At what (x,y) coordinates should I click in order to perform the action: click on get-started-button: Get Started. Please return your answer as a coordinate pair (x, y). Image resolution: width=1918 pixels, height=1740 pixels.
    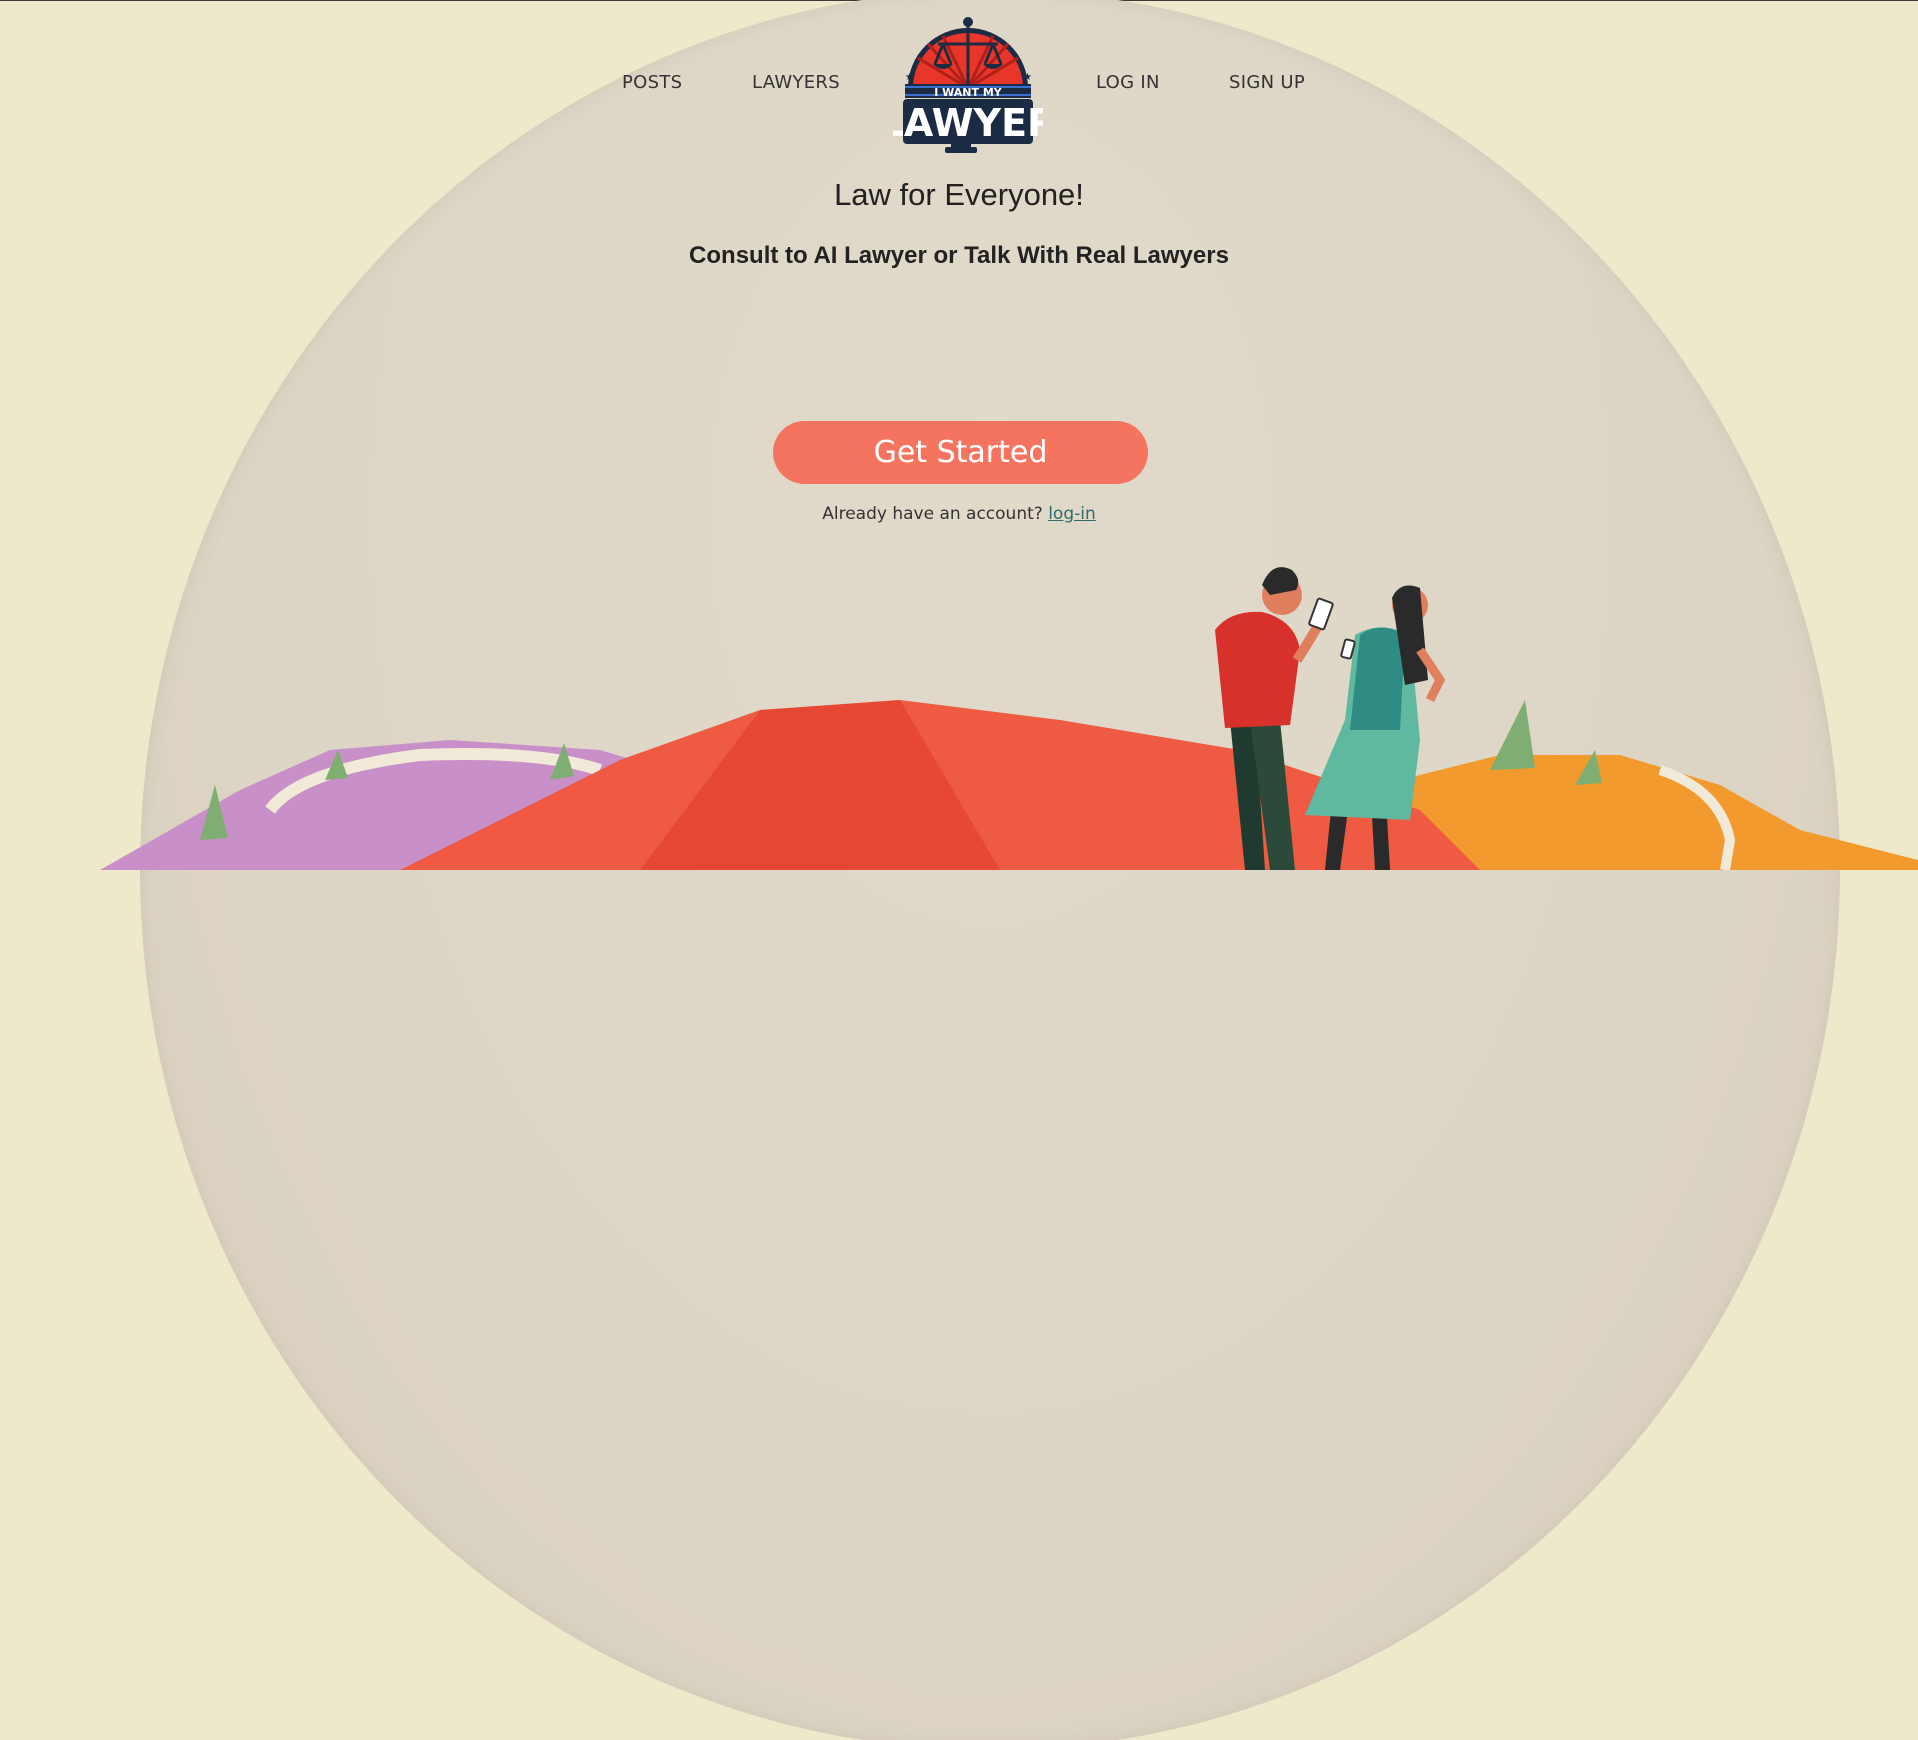
    Looking at the image, I should click on (960, 452).